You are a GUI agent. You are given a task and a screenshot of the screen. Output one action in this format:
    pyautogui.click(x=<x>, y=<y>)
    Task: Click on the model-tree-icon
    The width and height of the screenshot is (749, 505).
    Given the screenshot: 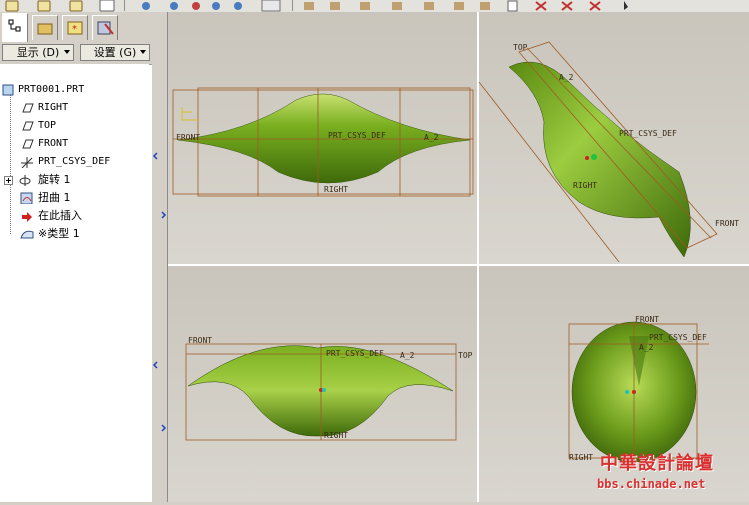 What is the action you would take?
    pyautogui.click(x=14, y=25)
    